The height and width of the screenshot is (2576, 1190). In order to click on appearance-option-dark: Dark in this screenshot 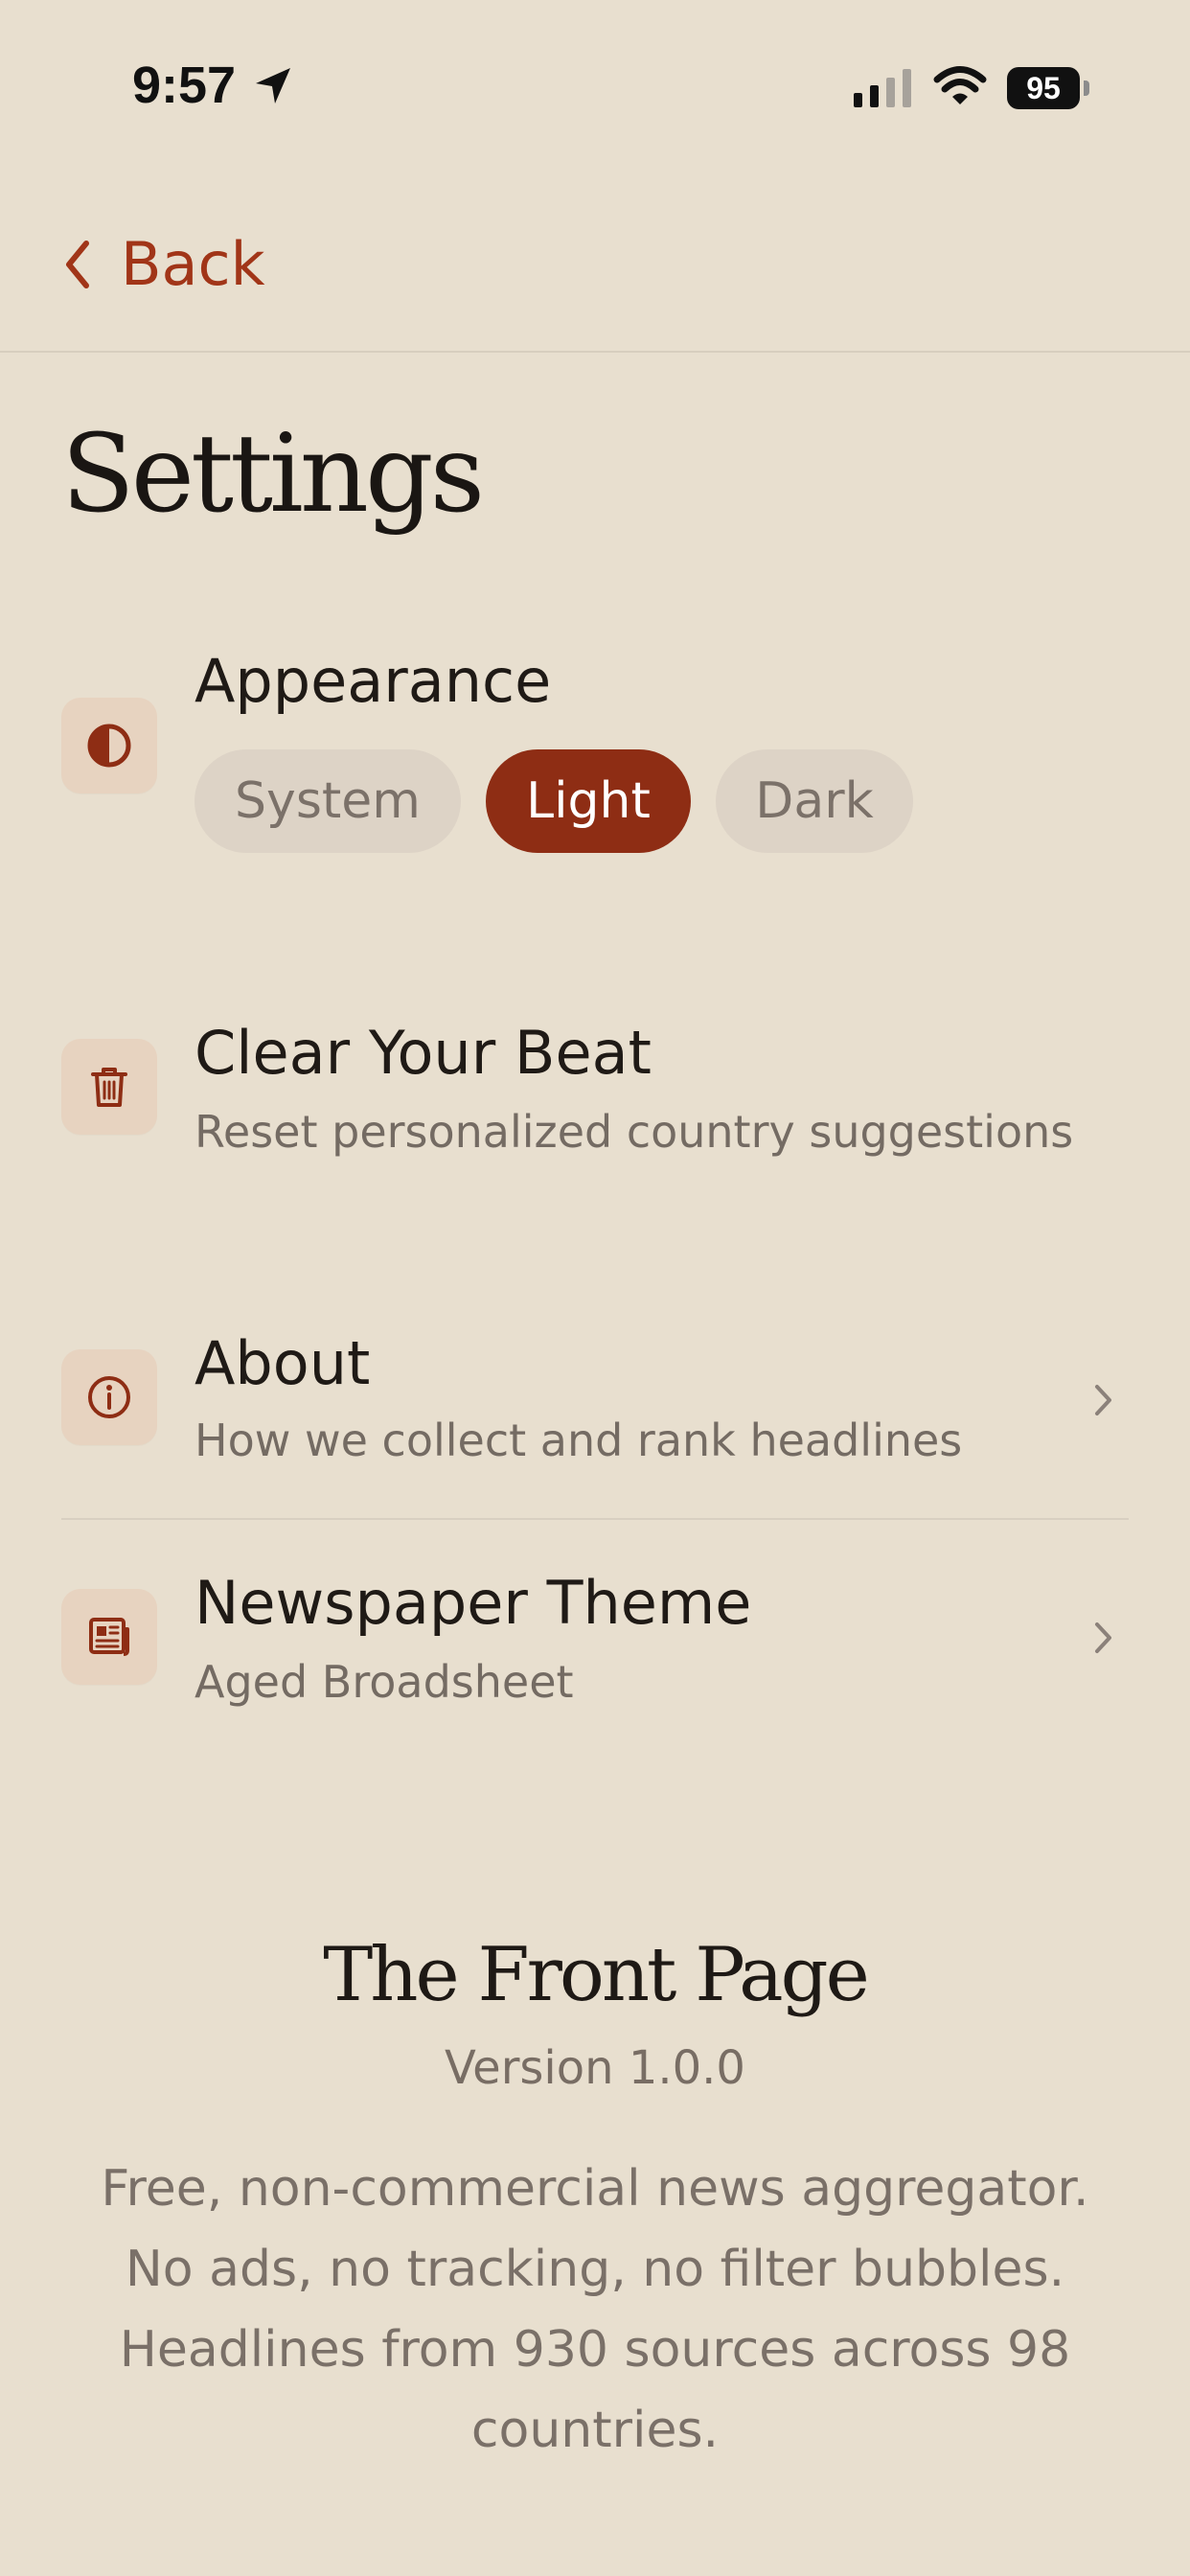, I will do `click(814, 801)`.